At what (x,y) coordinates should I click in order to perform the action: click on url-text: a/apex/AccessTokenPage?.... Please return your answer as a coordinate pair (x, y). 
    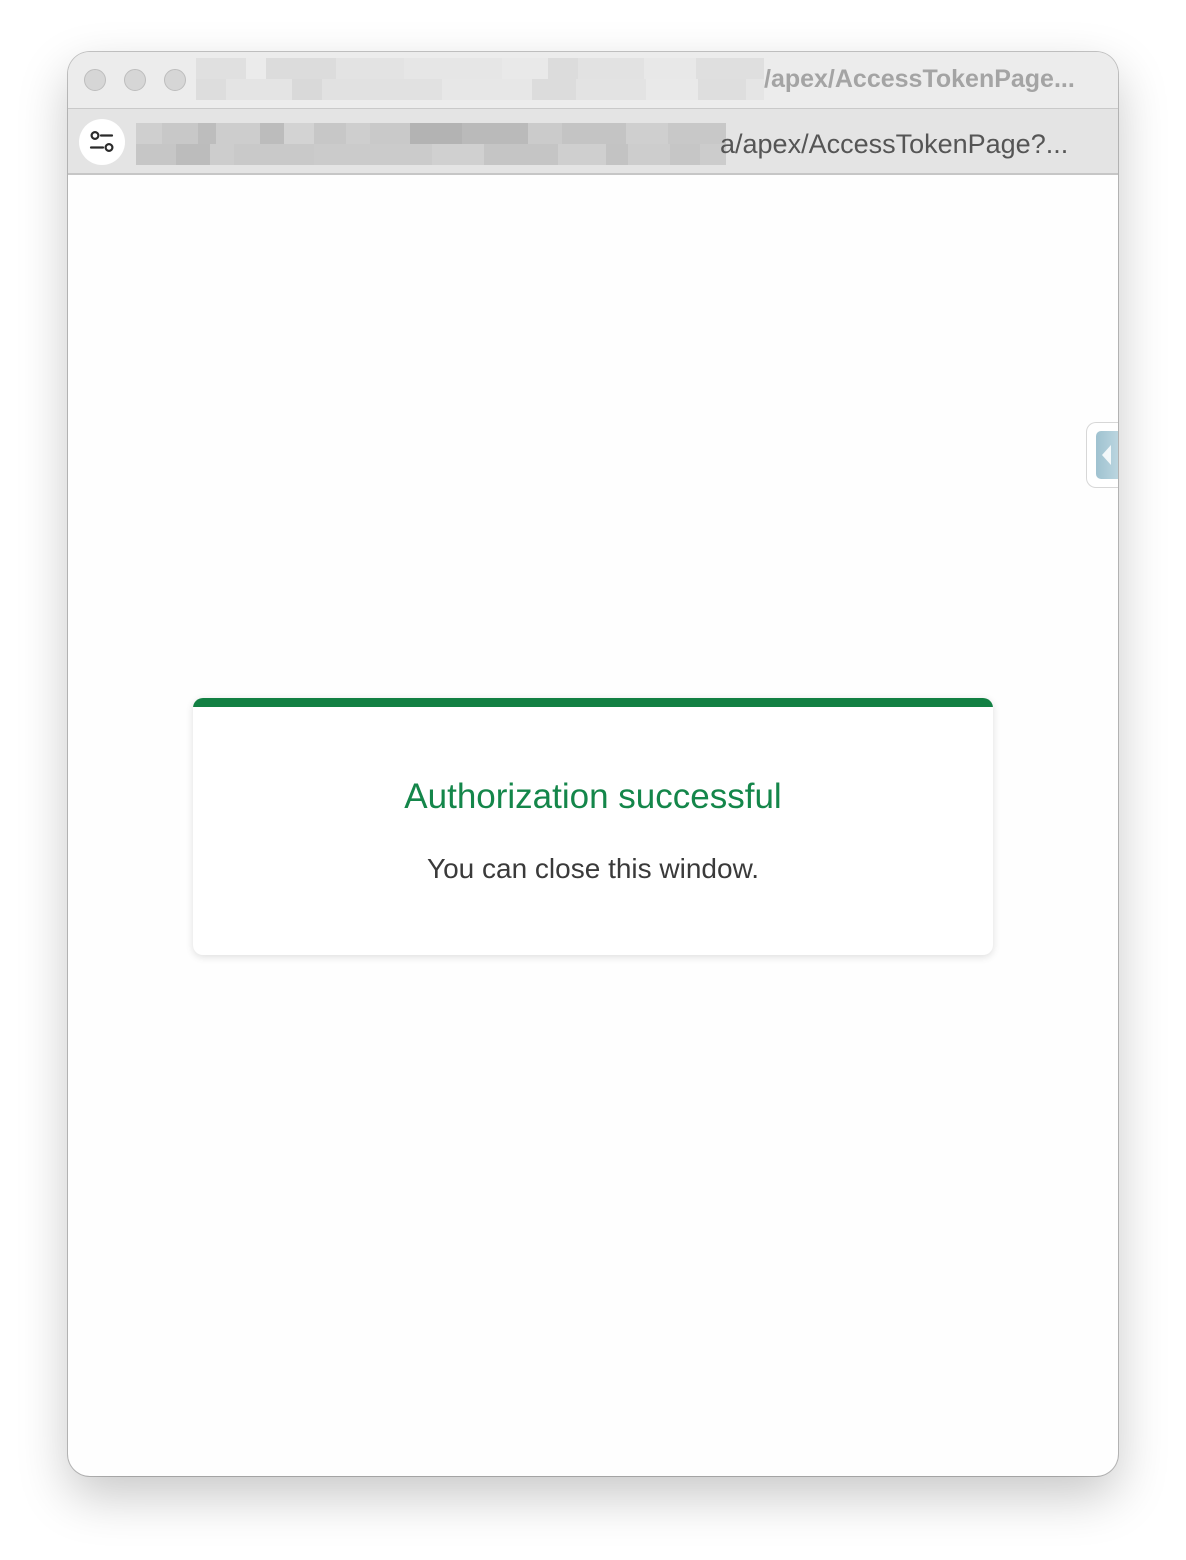
    Looking at the image, I should click on (894, 144).